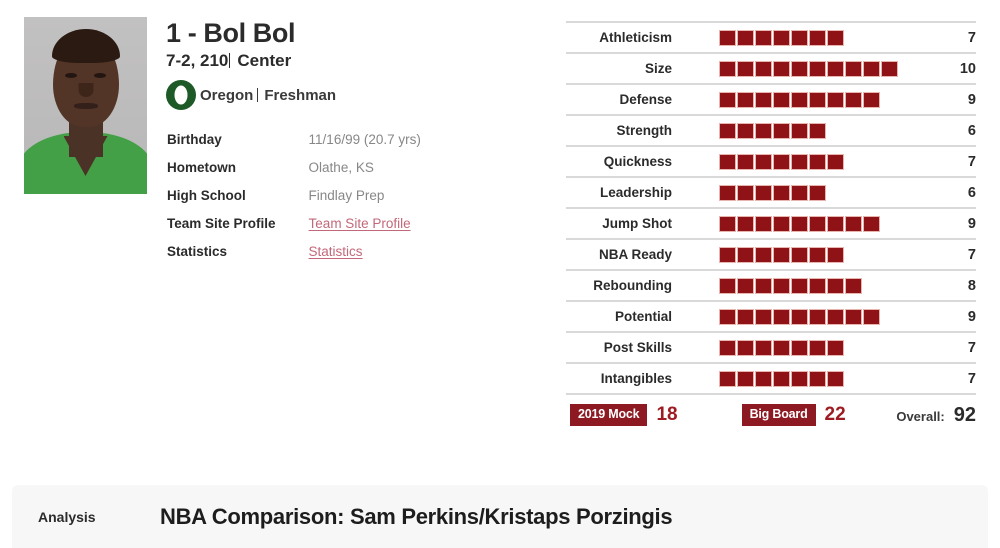 The image size is (1000, 548). I want to click on photo-eye-right, so click(100, 75).